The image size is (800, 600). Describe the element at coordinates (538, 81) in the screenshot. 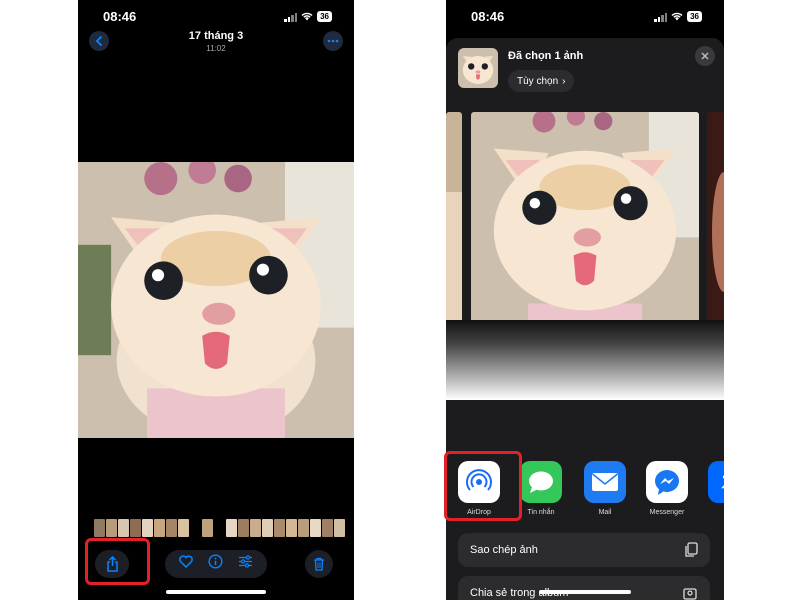

I see `options-label: Tùy chọn` at that location.